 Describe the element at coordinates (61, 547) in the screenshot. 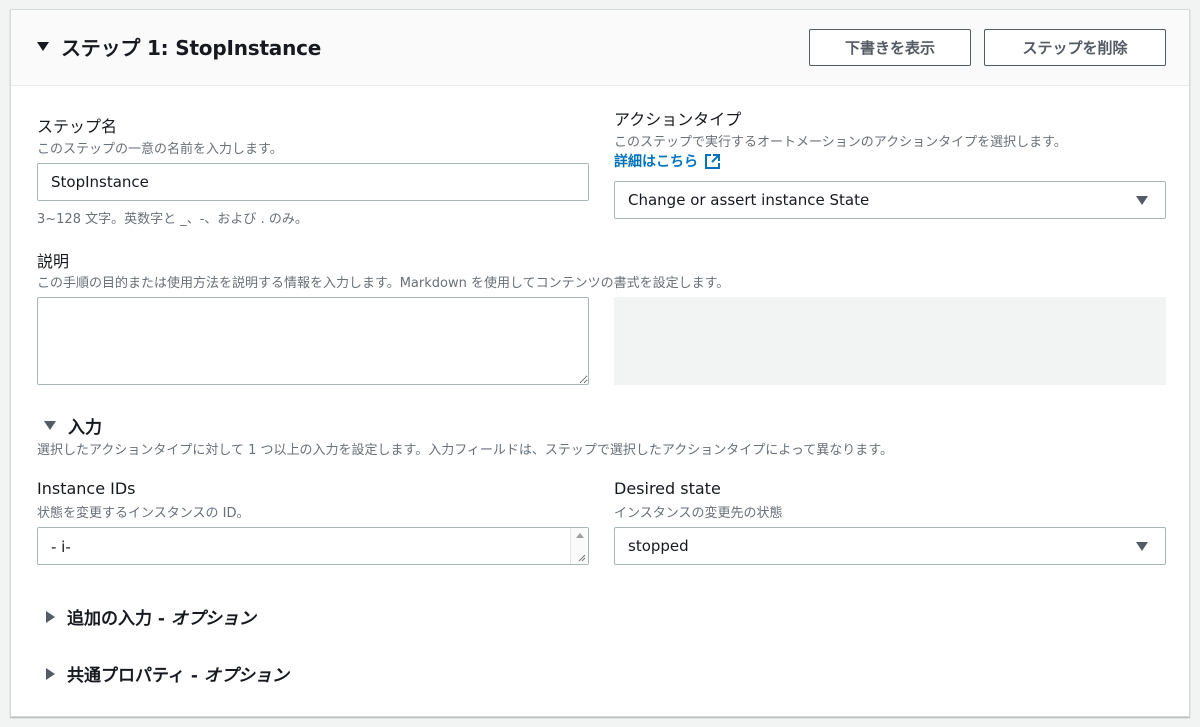

I see `instance-ids-value: - i-` at that location.